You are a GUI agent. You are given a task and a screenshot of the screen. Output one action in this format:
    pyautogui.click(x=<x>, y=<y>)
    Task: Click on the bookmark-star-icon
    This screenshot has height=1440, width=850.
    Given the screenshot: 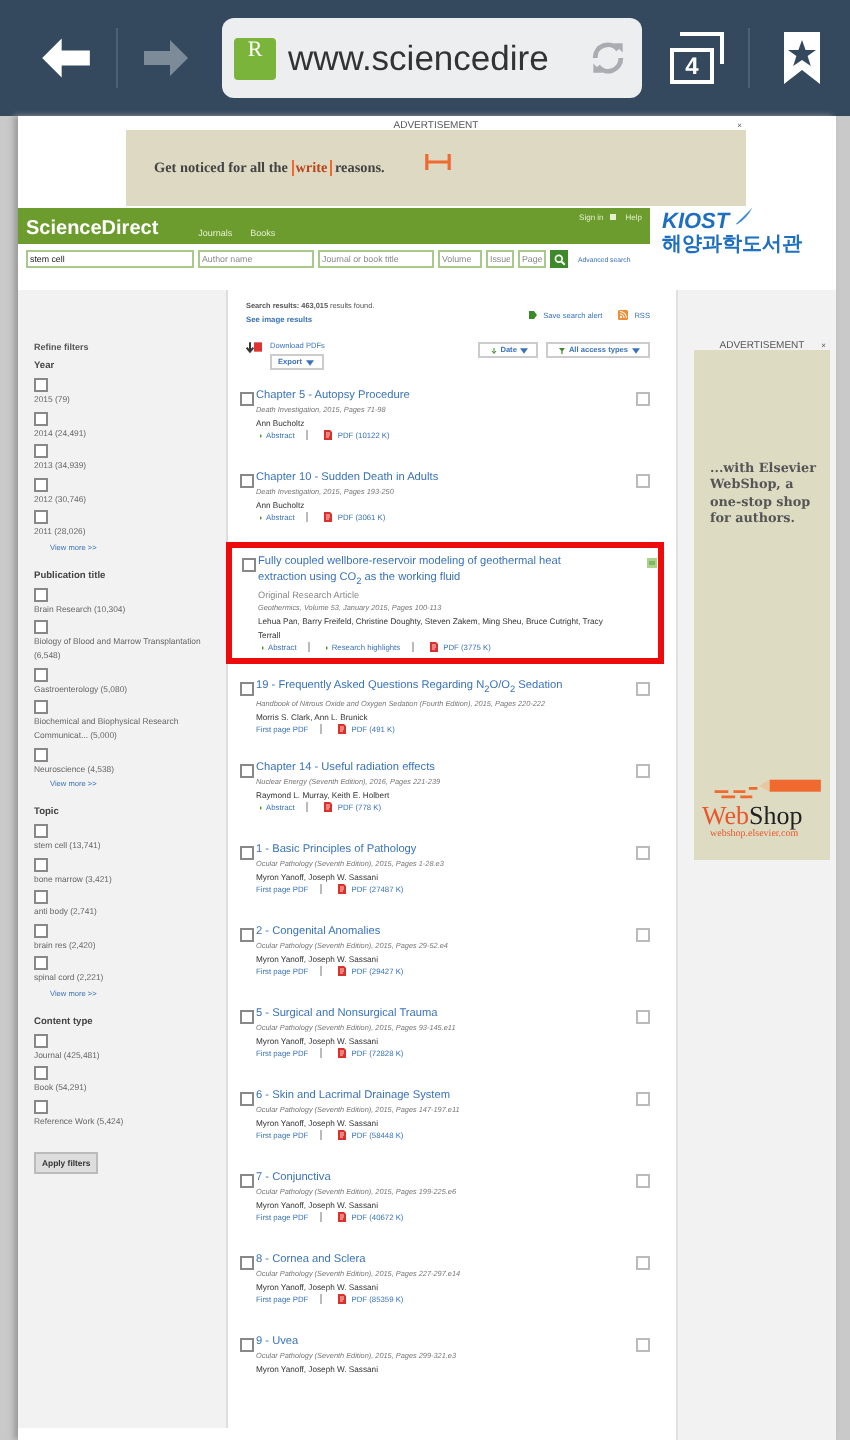 What is the action you would take?
    pyautogui.click(x=802, y=58)
    